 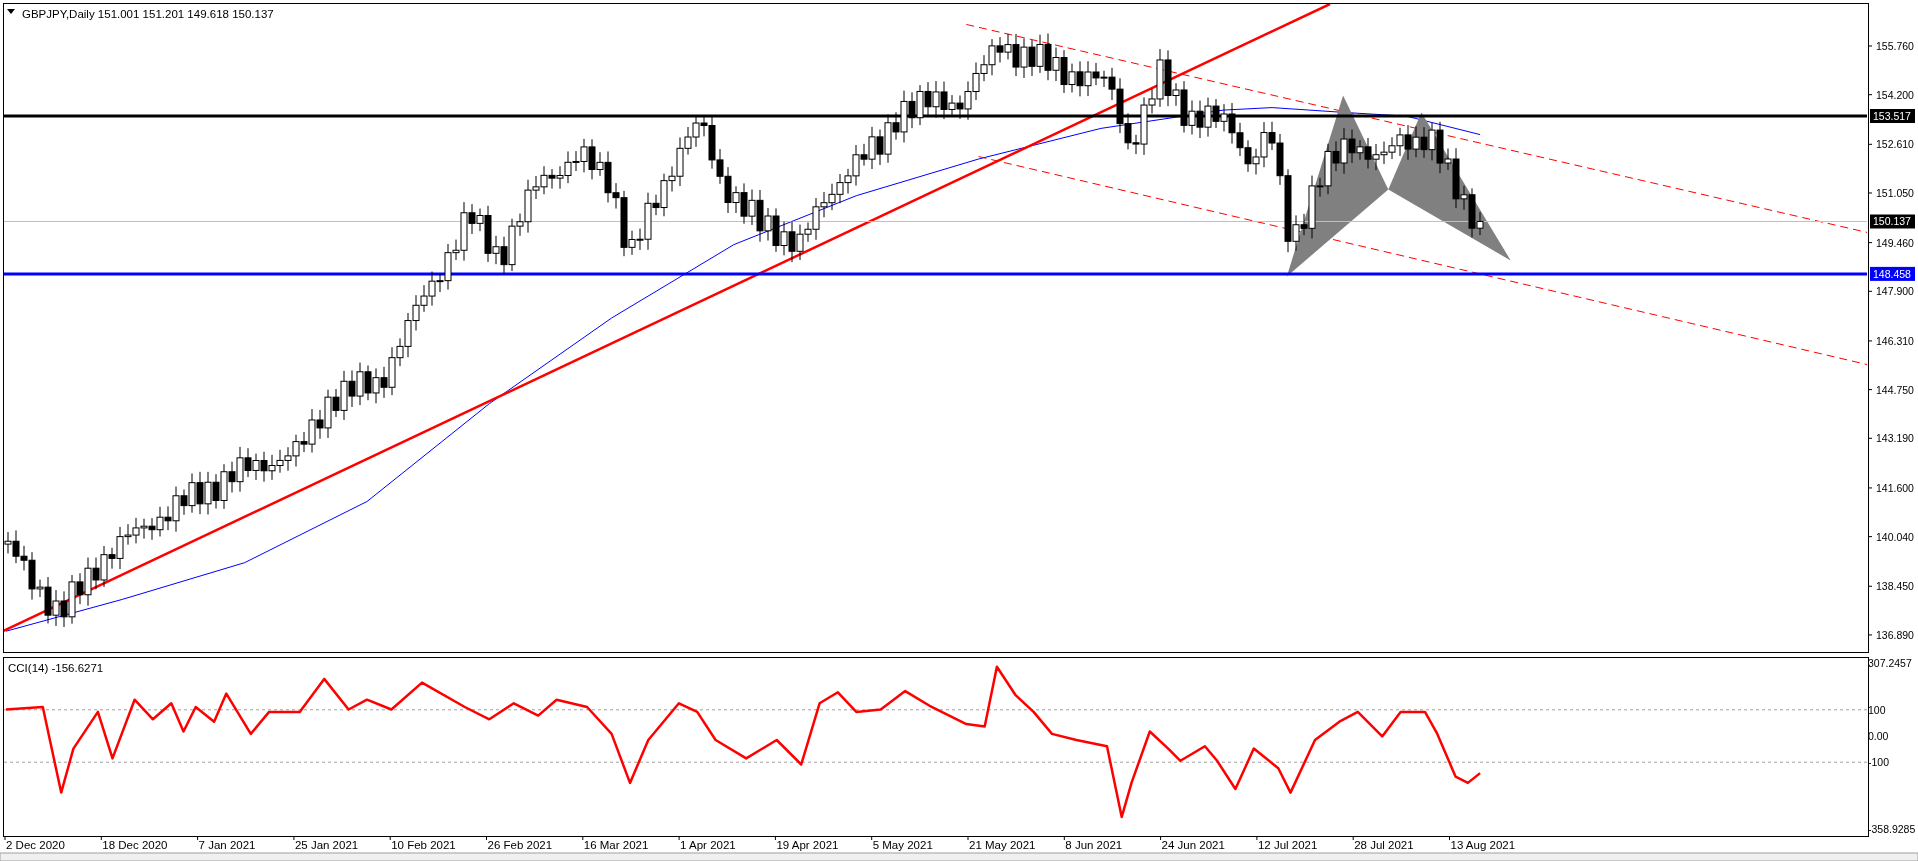 I want to click on indicator-axis-label: 0.00, so click(x=1878, y=736).